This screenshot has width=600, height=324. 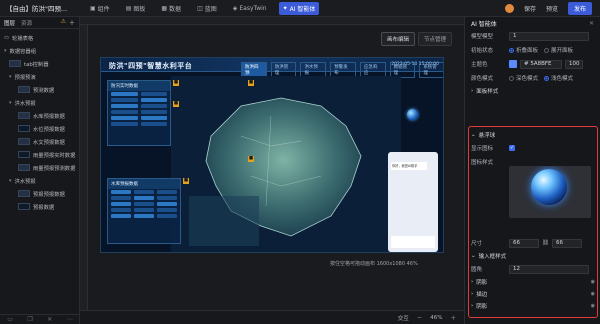 I want to click on tab-board: ▤ 图板, so click(x=136, y=8).